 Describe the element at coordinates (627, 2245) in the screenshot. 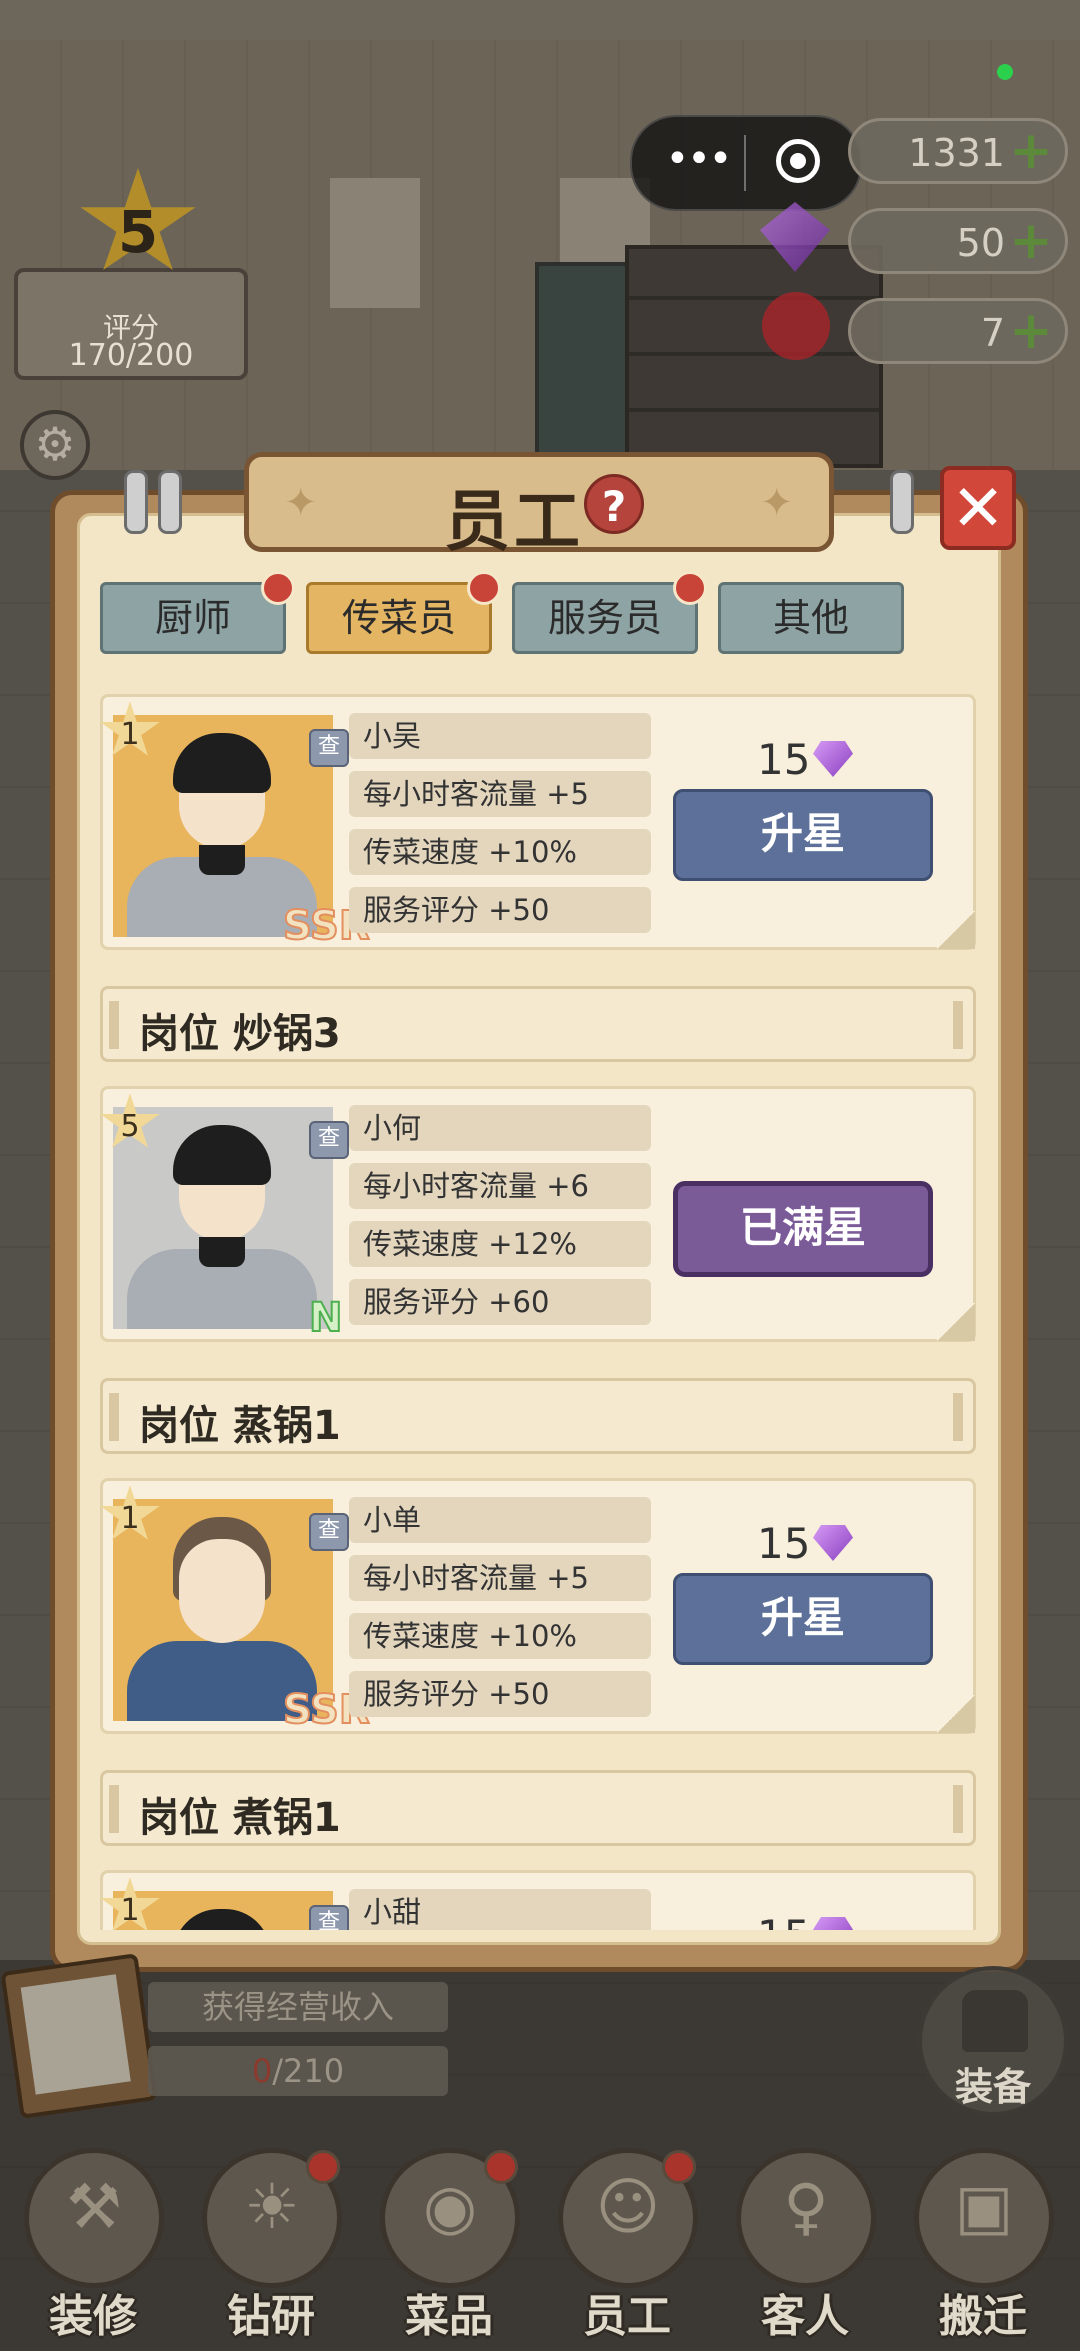

I see `nav-staff: ☺ 员工` at that location.